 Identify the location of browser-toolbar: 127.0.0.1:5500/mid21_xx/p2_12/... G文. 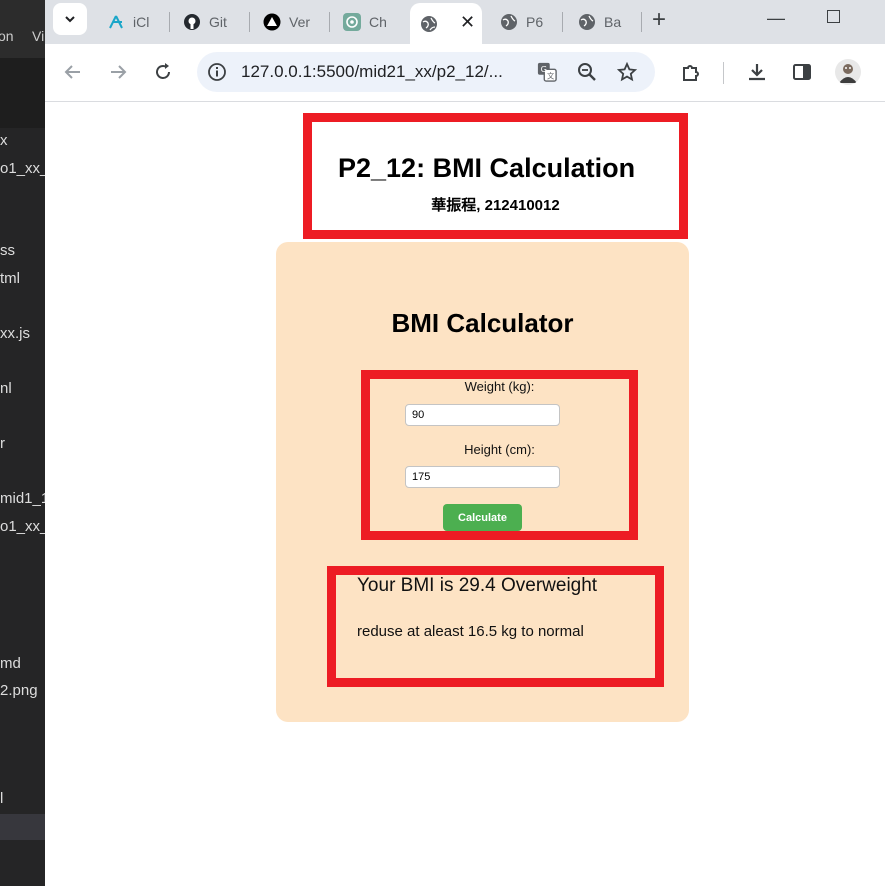
(465, 73).